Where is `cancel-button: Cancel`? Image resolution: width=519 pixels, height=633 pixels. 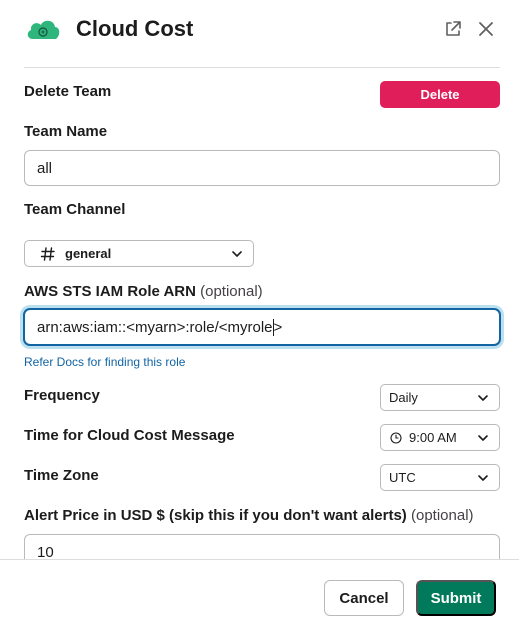 cancel-button: Cancel is located at coordinates (364, 598).